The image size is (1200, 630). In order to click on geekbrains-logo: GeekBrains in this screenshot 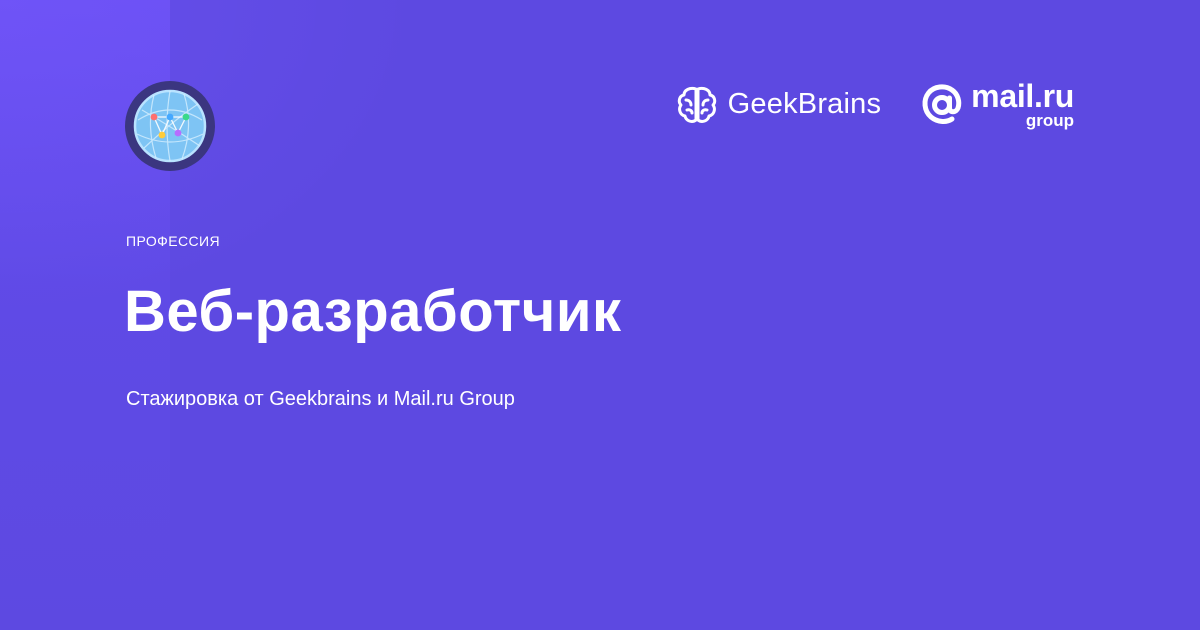, I will do `click(779, 105)`.